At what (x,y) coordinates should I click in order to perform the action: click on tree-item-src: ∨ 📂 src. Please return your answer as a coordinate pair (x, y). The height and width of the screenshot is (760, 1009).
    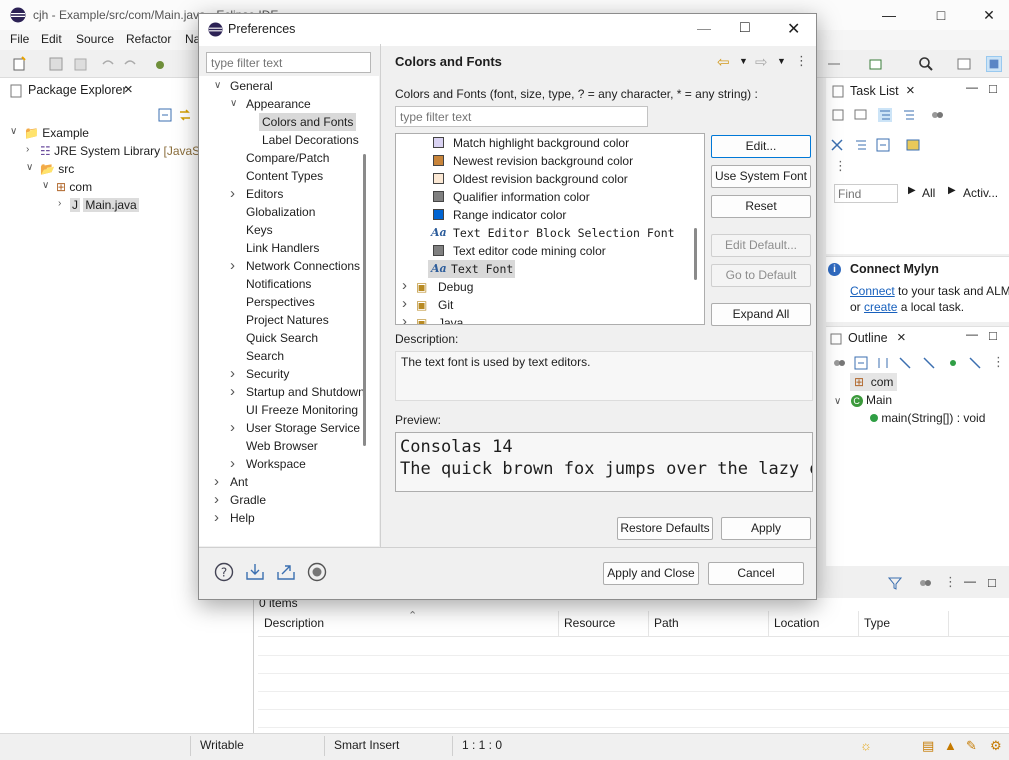
    Looking at the image, I should click on (50, 169).